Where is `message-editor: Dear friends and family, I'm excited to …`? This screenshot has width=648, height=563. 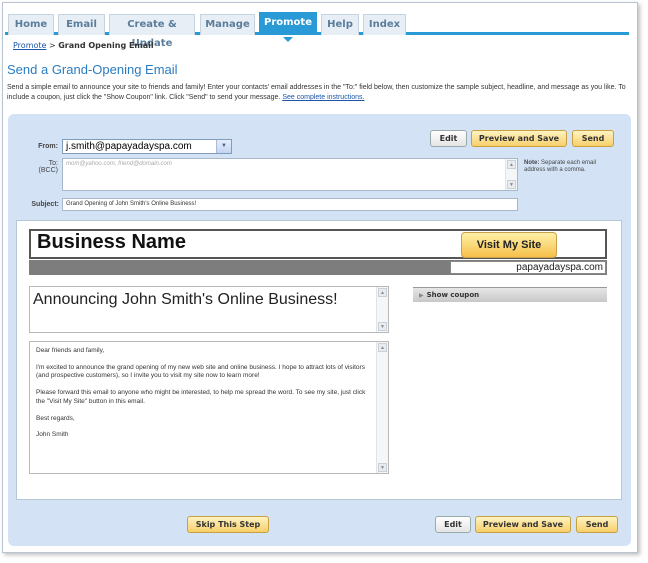 message-editor: Dear friends and family, I'm excited to … is located at coordinates (209, 407).